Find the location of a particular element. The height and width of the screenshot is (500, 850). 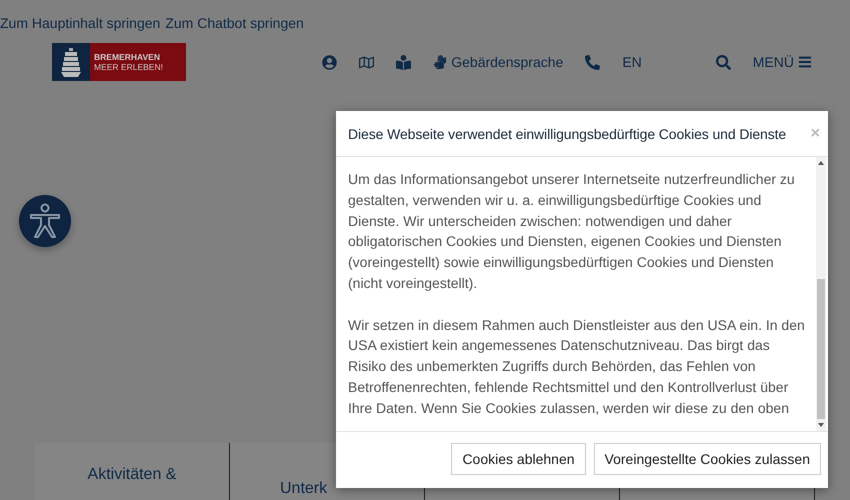

scroll-up-icon is located at coordinates (821, 163).